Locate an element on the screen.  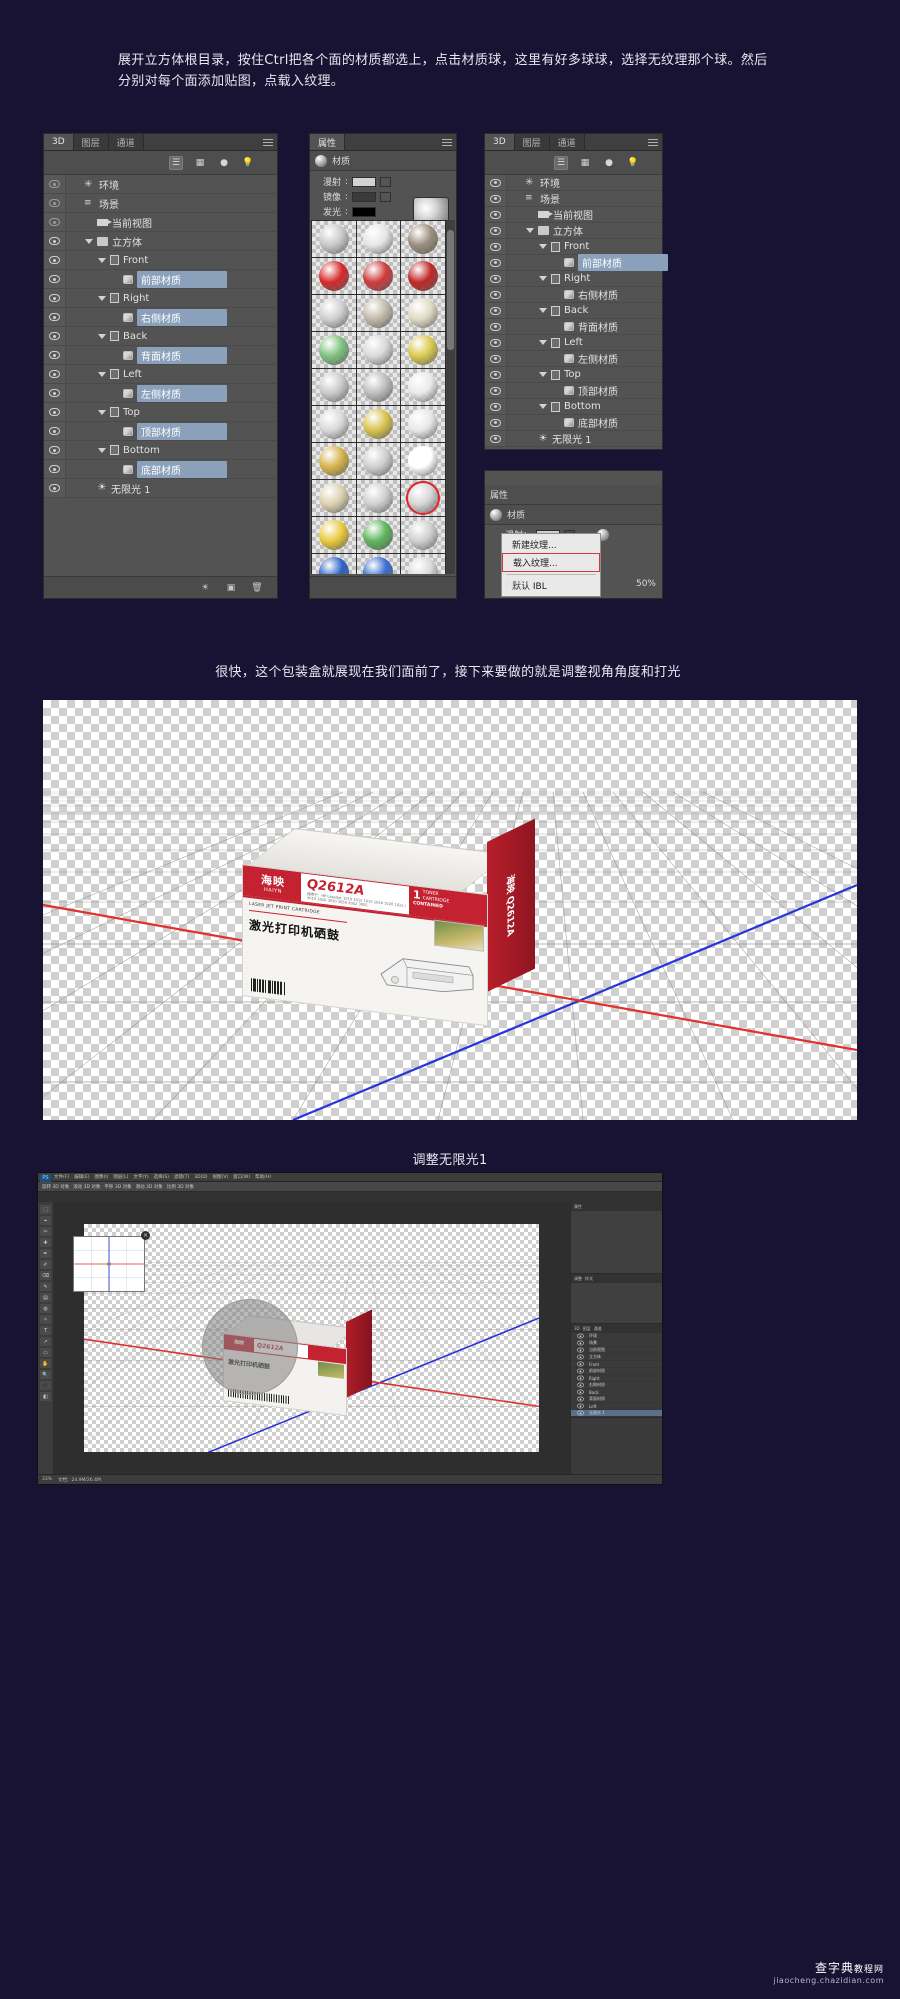
tool-button: 🔍 is located at coordinates (45, 1374).